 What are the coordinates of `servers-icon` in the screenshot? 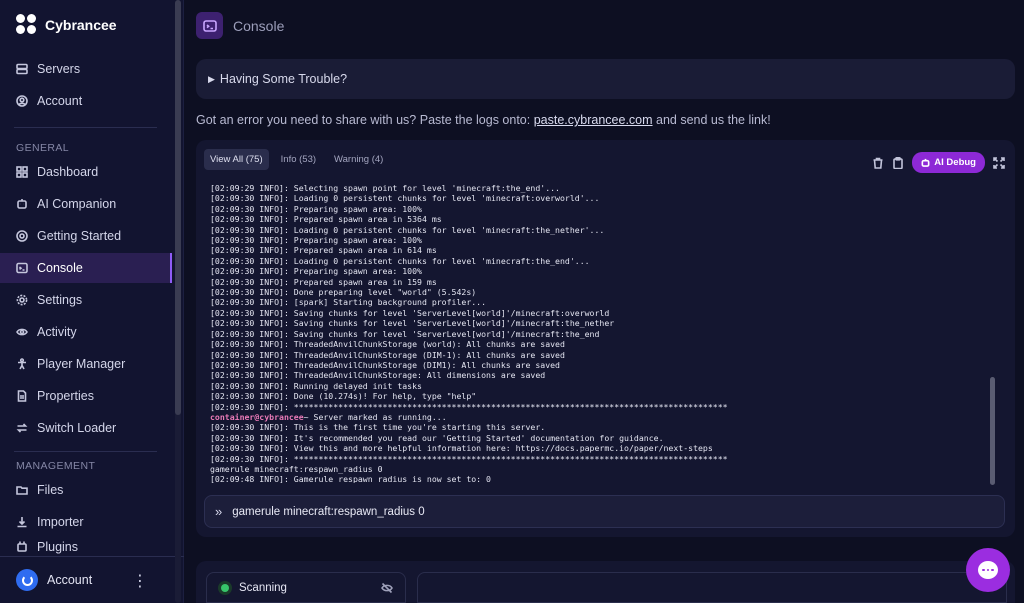 It's located at (22, 69).